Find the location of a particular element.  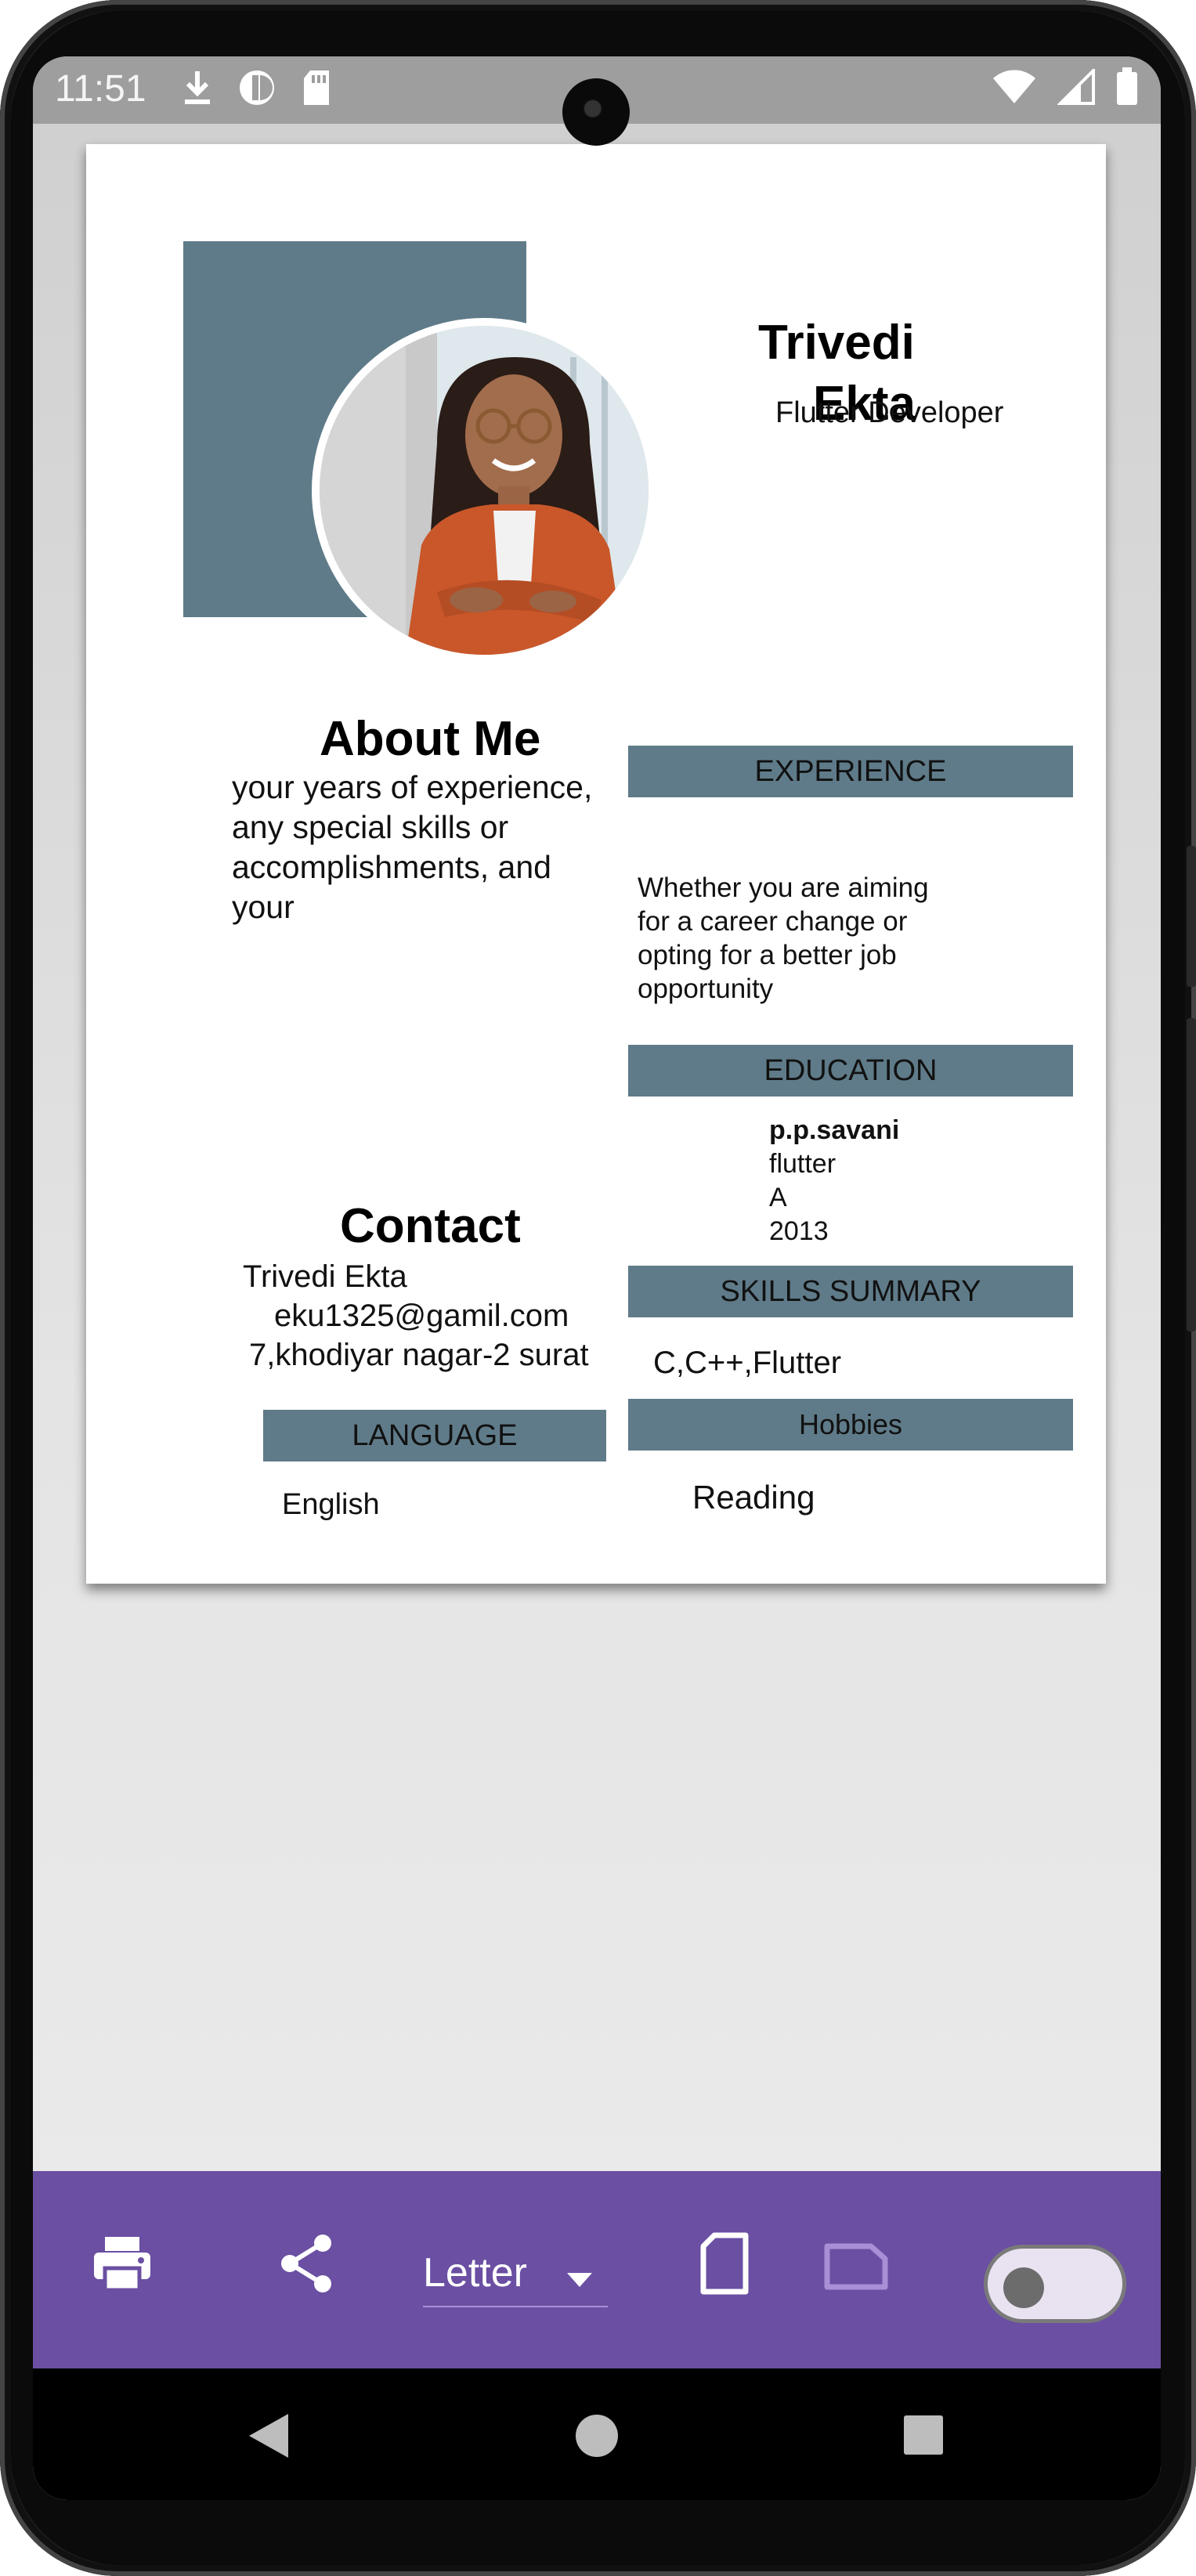

skills-text: C,C++,Flutter is located at coordinates (747, 1363).